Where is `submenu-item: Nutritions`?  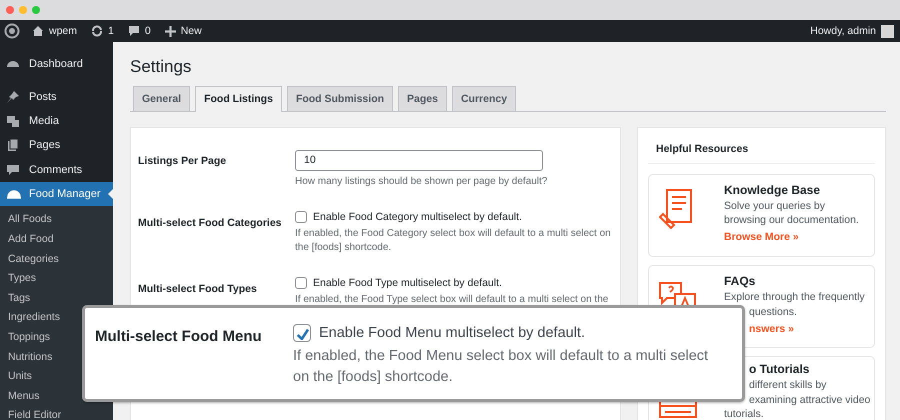
submenu-item: Nutritions is located at coordinates (30, 358).